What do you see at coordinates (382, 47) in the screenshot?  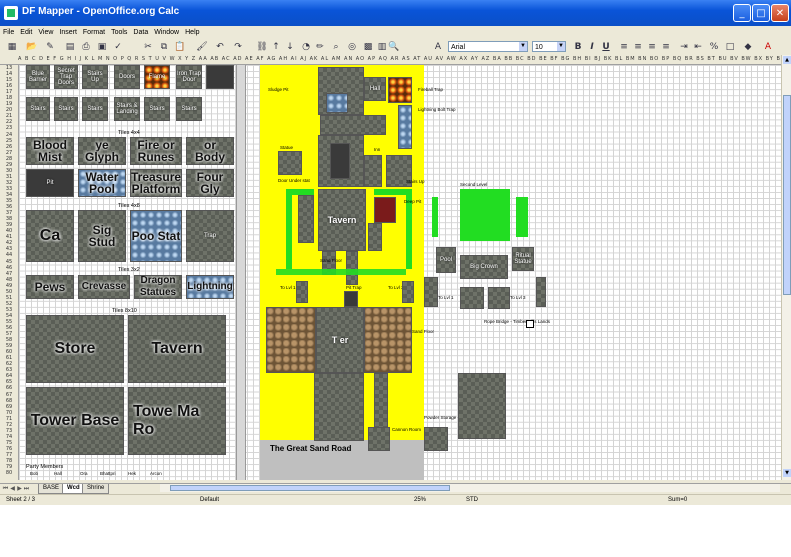 I see `datasource-icon: ▥` at bounding box center [382, 47].